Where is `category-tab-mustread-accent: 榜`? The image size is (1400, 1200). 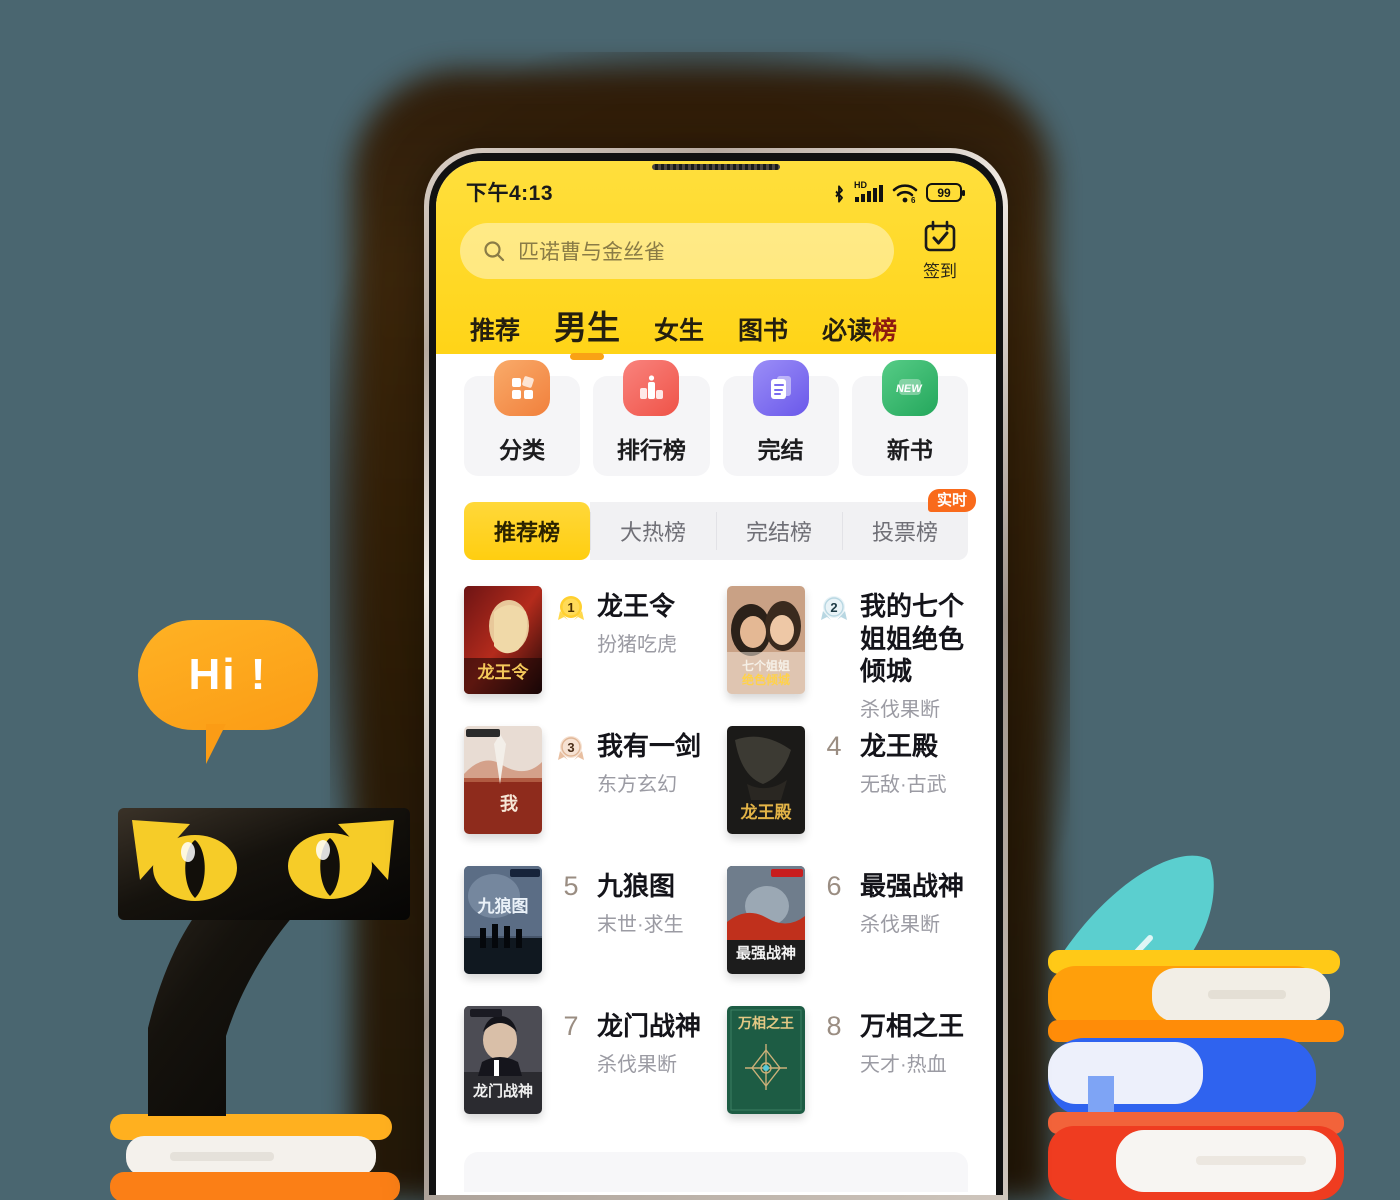
category-tab-mustread-accent: 榜 is located at coordinates (885, 331).